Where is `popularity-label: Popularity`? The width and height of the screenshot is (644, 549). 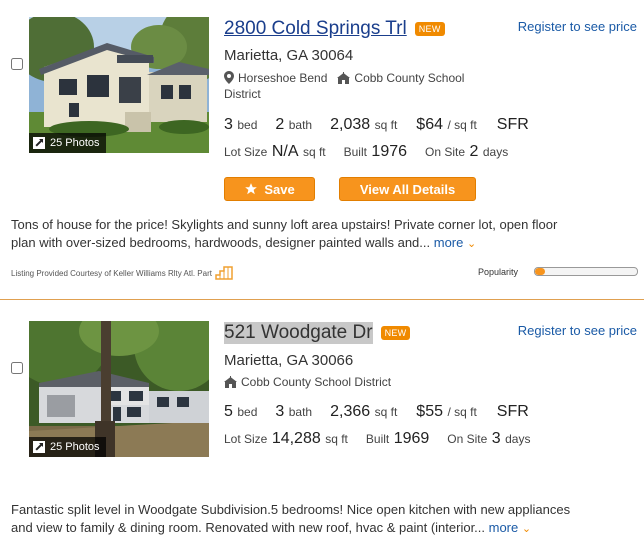
popularity-label: Popularity is located at coordinates (498, 272).